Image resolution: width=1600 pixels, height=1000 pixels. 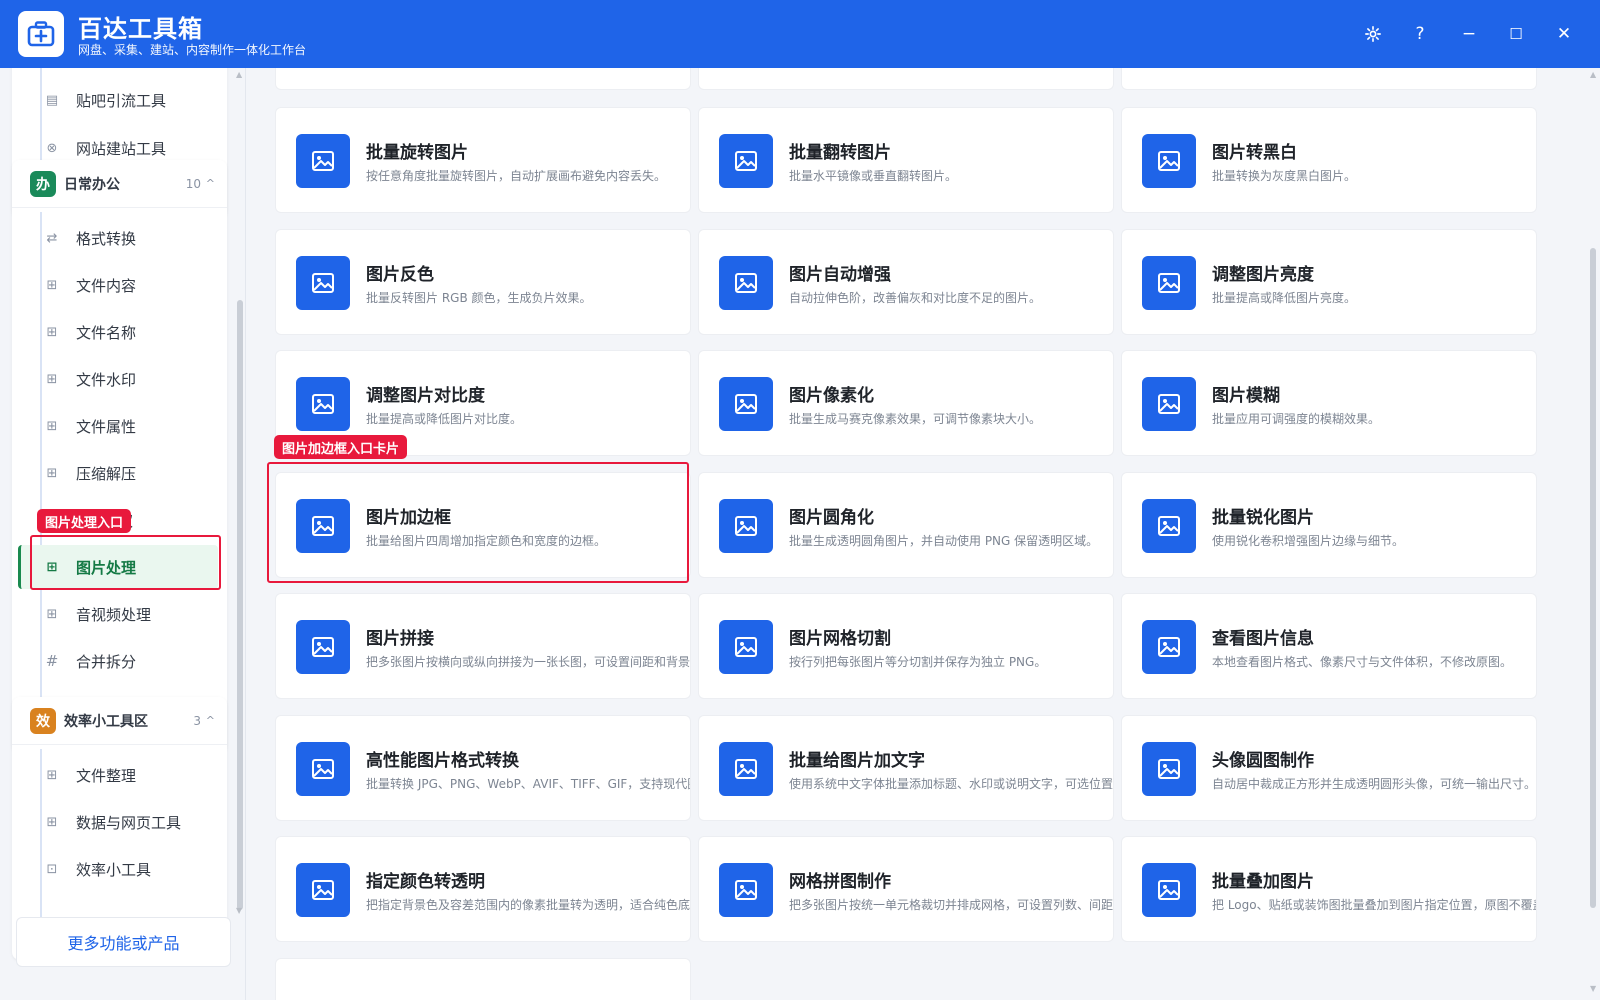 I want to click on tool-card-title: 批量翻转图片, so click(x=840, y=153).